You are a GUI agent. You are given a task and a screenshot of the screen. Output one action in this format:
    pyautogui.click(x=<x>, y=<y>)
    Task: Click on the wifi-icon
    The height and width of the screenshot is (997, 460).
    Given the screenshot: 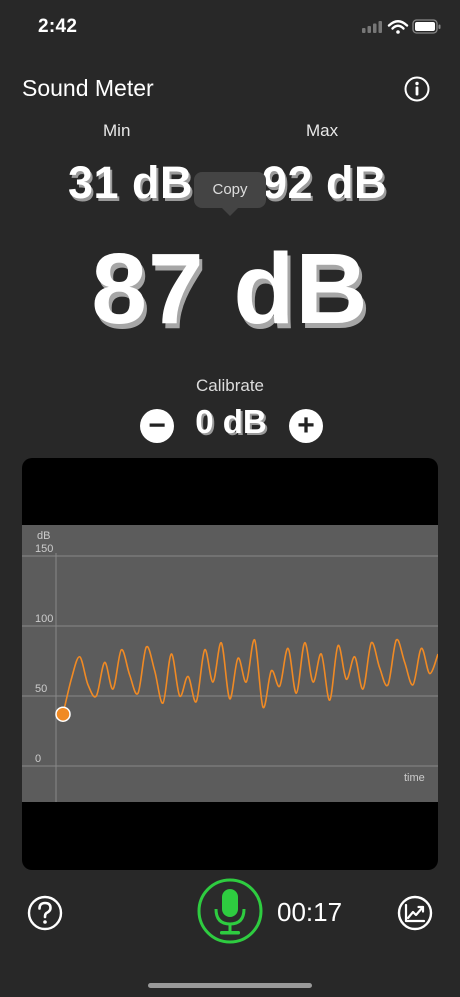 What is the action you would take?
    pyautogui.click(x=398, y=27)
    